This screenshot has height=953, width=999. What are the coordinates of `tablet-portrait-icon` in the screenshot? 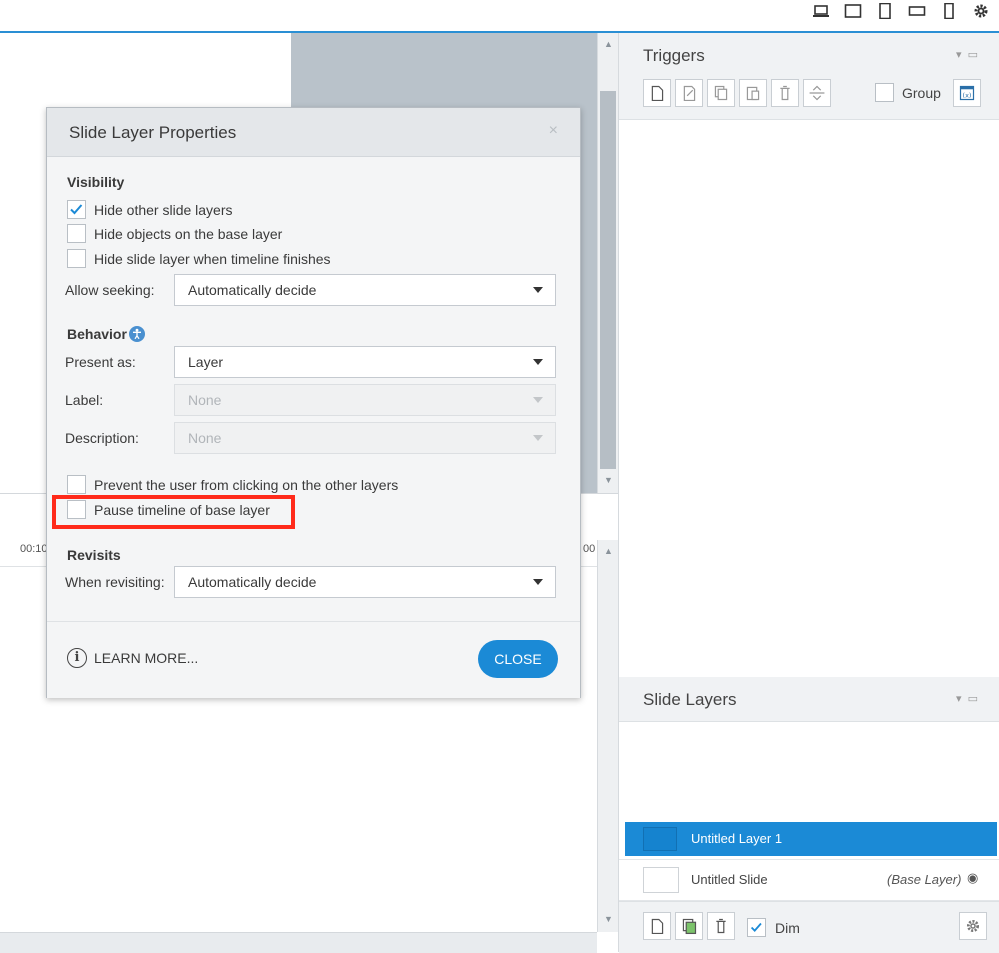 It's located at (885, 11).